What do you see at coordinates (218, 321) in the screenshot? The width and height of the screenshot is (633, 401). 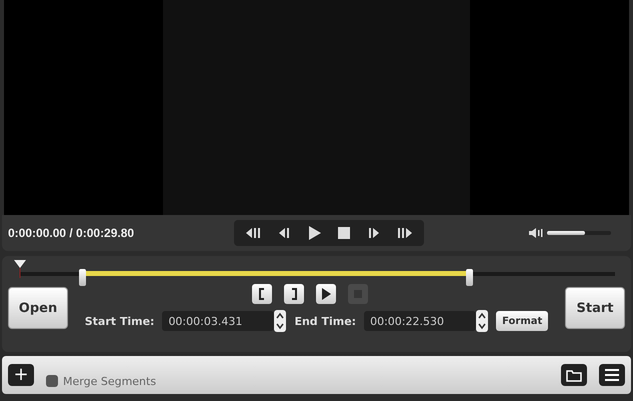 I see `start-time-field: 00:00:03.431` at bounding box center [218, 321].